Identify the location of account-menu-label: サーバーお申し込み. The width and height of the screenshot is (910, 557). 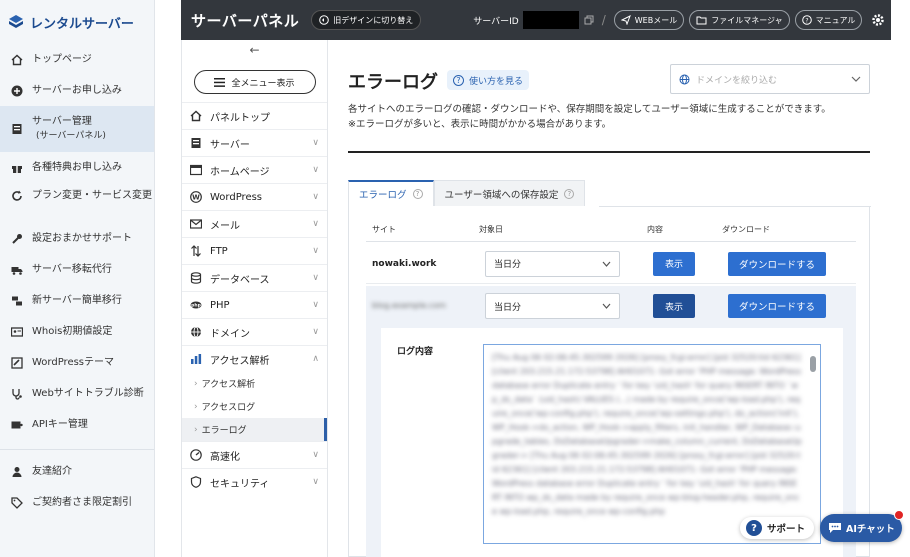
(77, 90).